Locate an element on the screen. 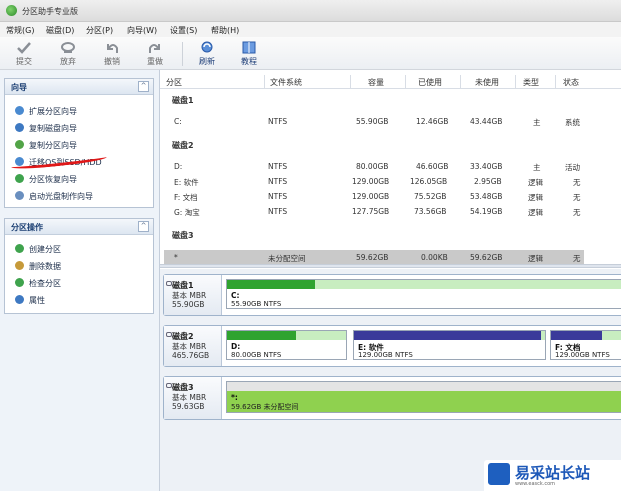  cell-capacity: 80.00GB is located at coordinates (372, 166).